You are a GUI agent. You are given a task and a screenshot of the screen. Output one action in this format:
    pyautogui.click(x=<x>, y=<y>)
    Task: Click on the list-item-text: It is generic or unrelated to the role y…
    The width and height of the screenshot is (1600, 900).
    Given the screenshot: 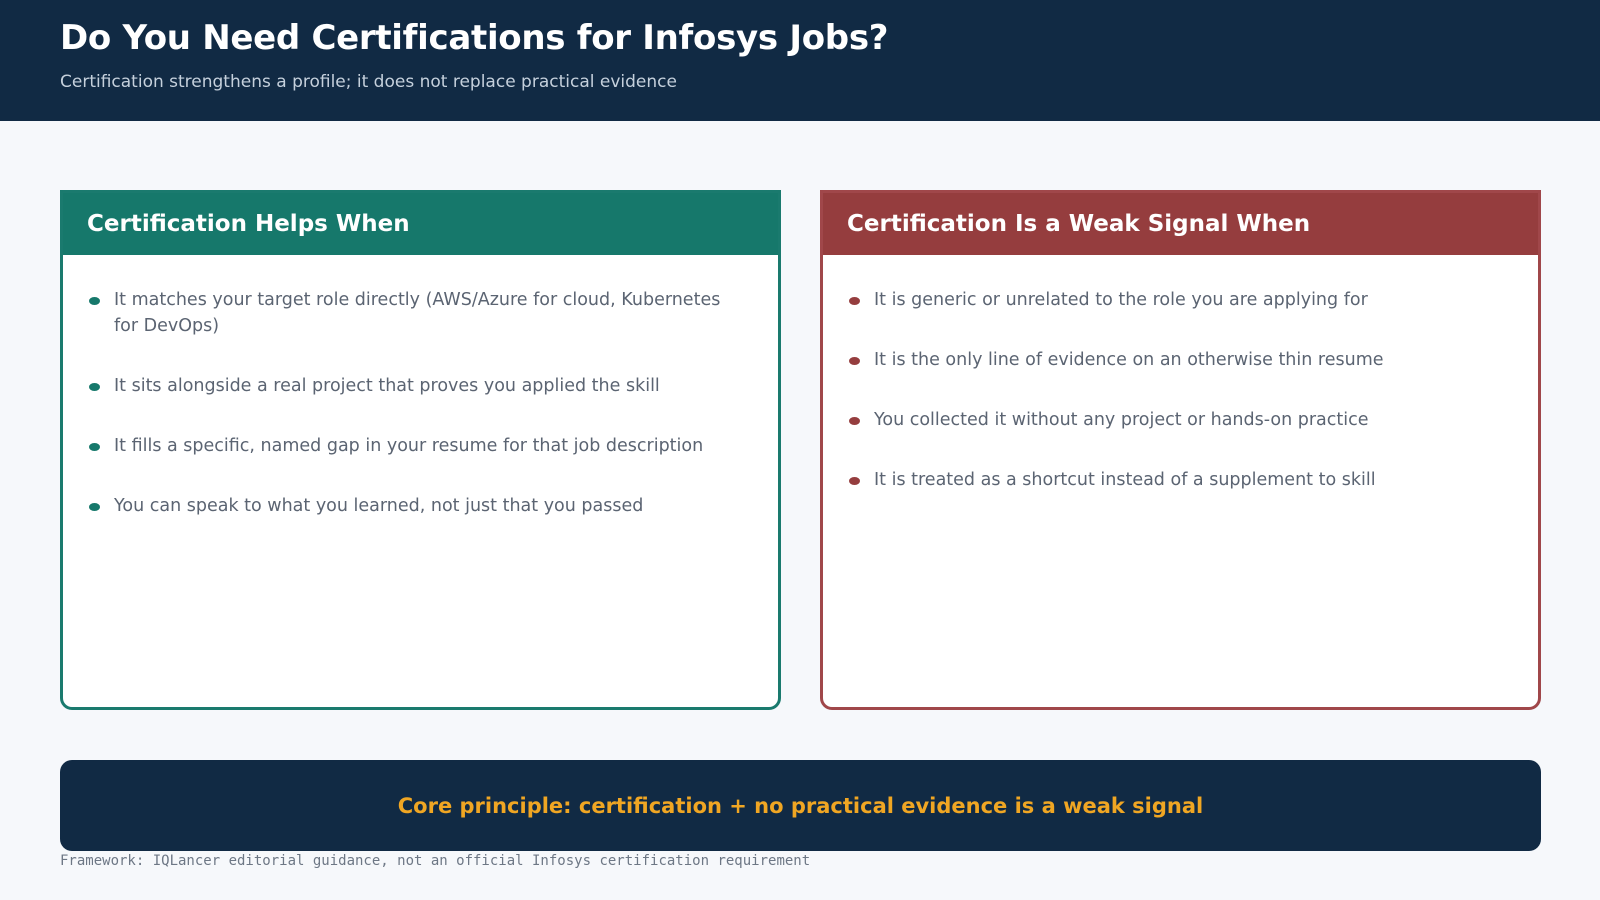 What is the action you would take?
    pyautogui.click(x=1121, y=300)
    